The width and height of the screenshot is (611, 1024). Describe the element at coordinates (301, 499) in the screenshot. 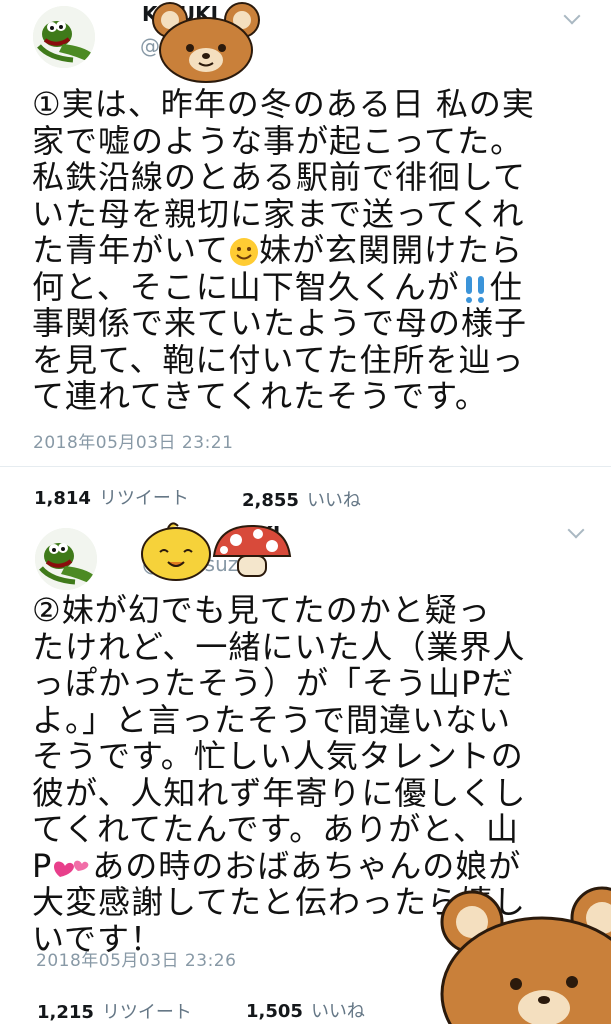

I see `like-count: 2,855 いいね` at that location.